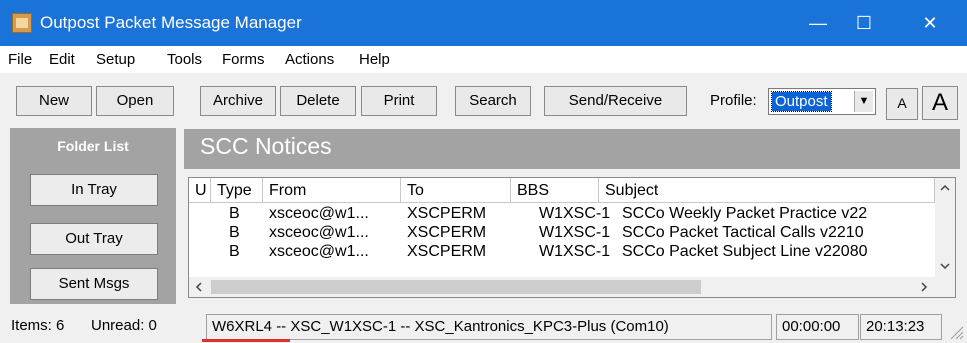 This screenshot has height=343, width=967. Describe the element at coordinates (743, 232) in the screenshot. I see `cell-subject: SCCo Packet Tactical Calls v2210` at that location.